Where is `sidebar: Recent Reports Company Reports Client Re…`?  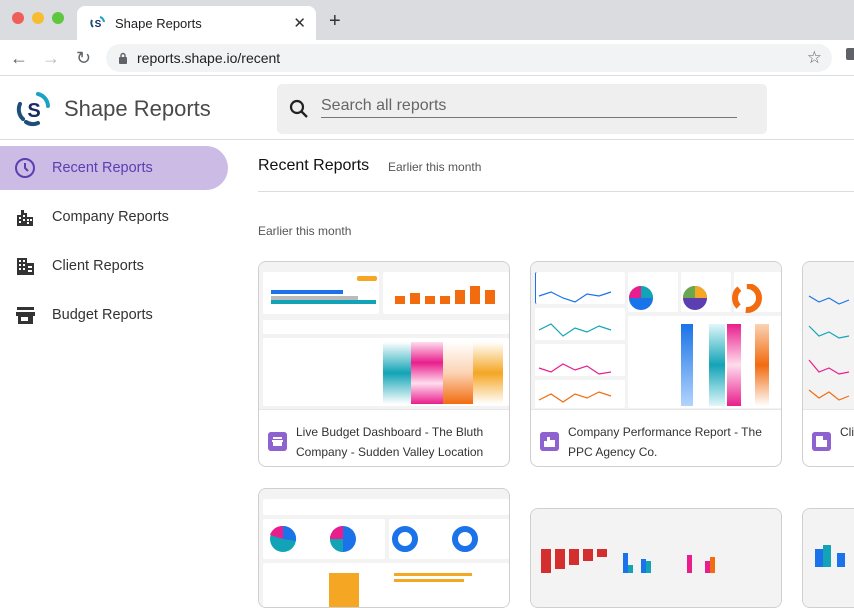
sidebar: Recent Reports Company Reports Client Re… is located at coordinates (120, 239).